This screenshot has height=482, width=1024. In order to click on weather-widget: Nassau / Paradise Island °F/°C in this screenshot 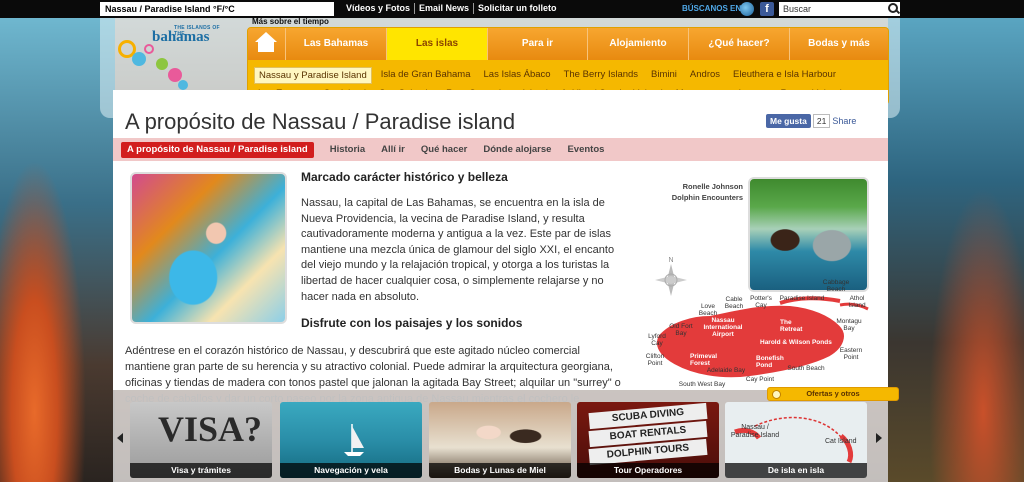, I will do `click(217, 9)`.